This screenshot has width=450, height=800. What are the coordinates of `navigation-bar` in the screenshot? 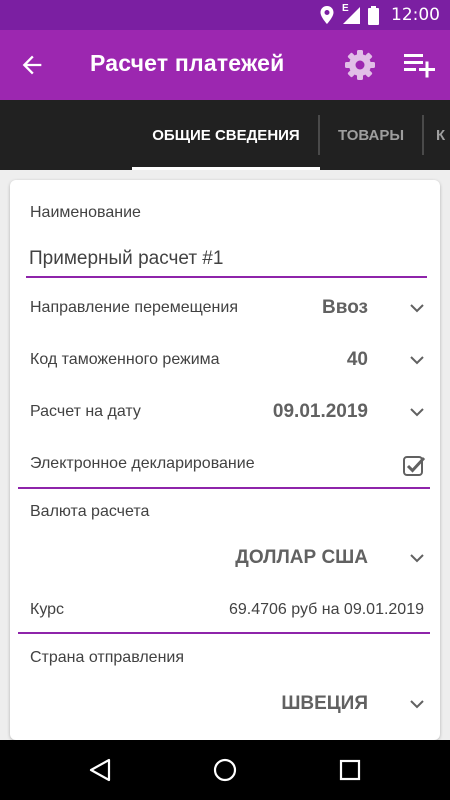 It's located at (225, 770).